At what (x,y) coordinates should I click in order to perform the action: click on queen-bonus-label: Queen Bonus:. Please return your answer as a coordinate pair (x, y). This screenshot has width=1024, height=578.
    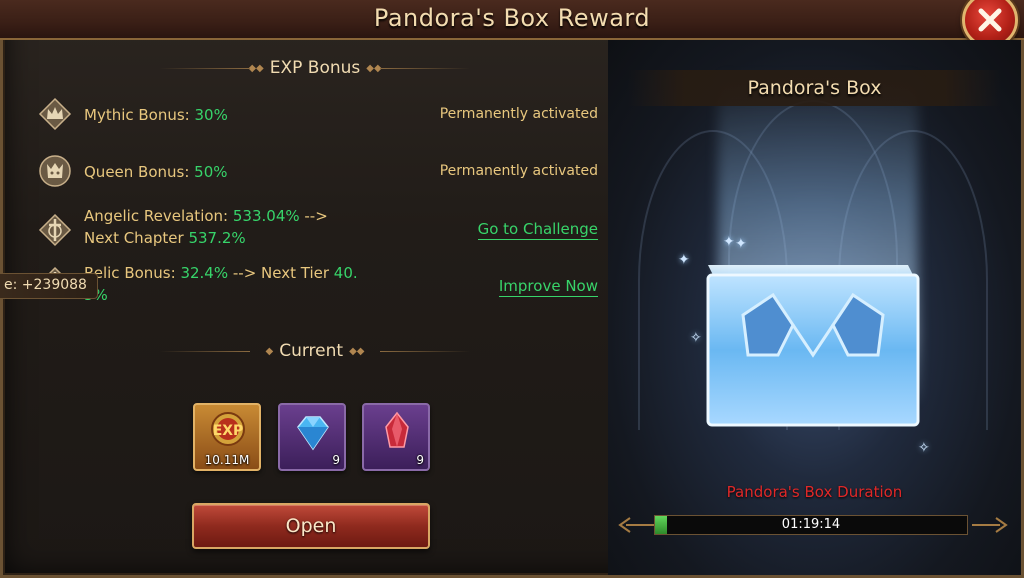
    Looking at the image, I should click on (139, 172).